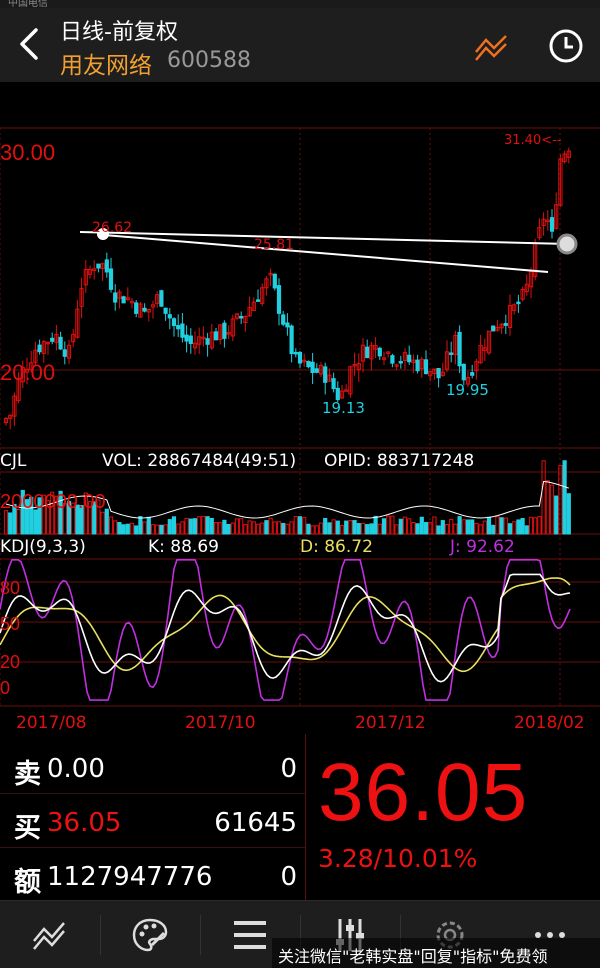 Image resolution: width=600 pixels, height=968 pixels. What do you see at coordinates (326, 253) in the screenshot?
I see `trend-line-lower` at bounding box center [326, 253].